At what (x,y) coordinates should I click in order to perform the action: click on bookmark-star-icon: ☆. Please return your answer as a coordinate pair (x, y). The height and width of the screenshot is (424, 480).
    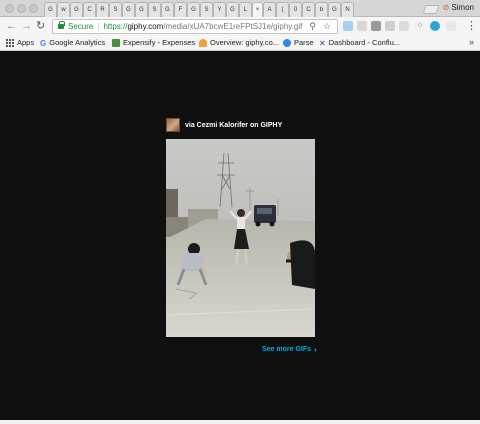
    Looking at the image, I should click on (327, 26).